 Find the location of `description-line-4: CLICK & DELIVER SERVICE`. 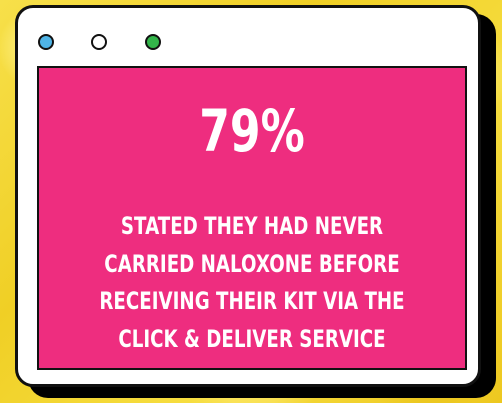

description-line-4: CLICK & DELIVER SERVICE is located at coordinates (252, 338).